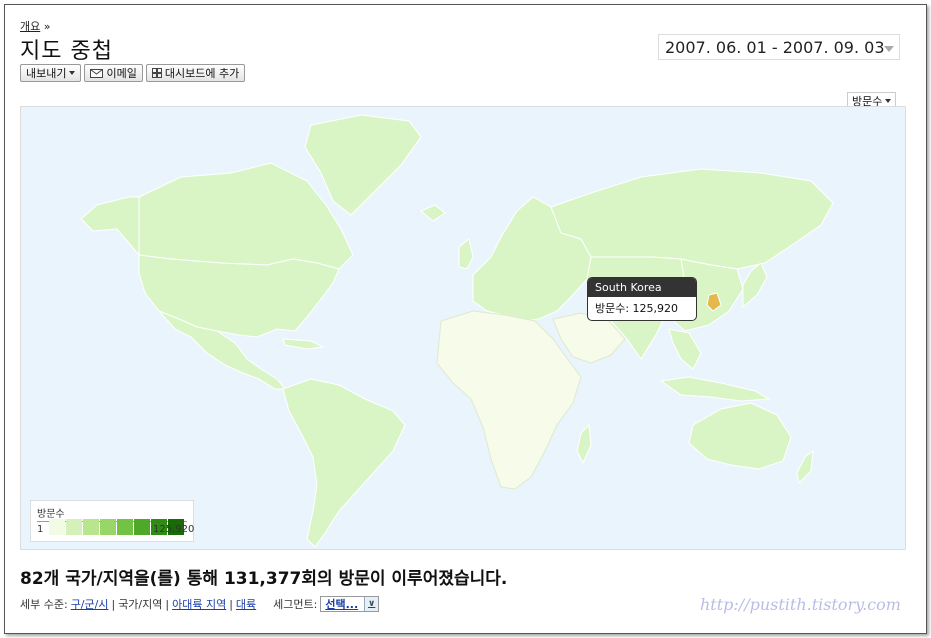  I want to click on double-chevron-down-icon: ∨, so click(371, 604).